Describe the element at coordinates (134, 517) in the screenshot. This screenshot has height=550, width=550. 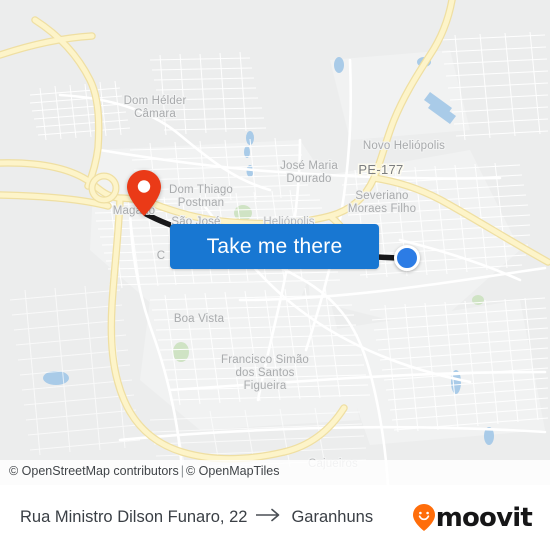
I see `origin-address: Rua Ministro Dilson Funaro, 22` at that location.